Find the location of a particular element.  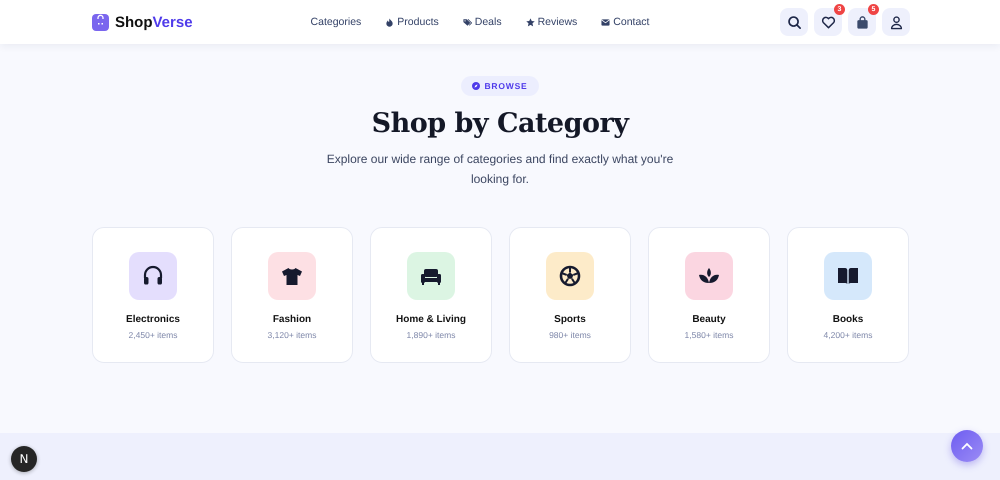

user-button is located at coordinates (896, 22).